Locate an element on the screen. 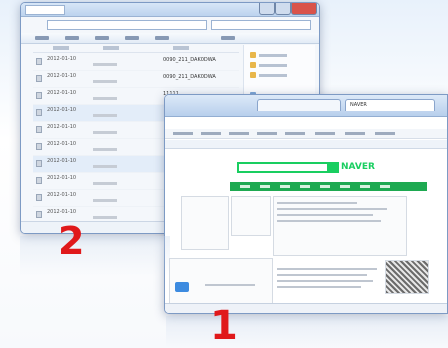 The image size is (448, 348). browser-status-bar is located at coordinates (306, 308).